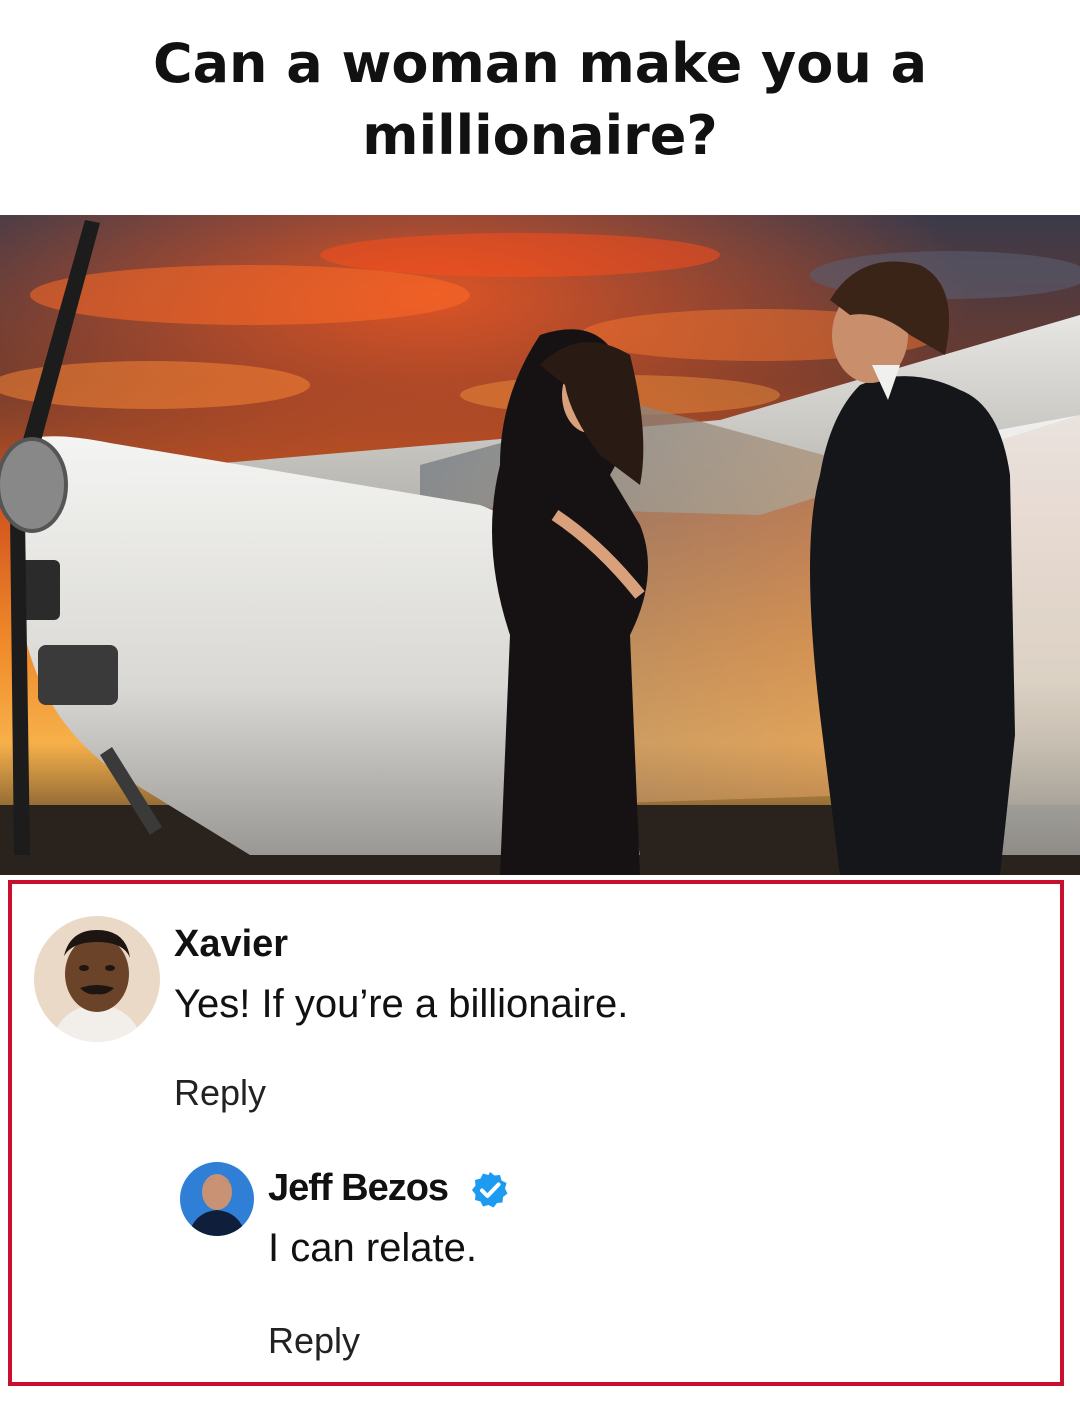  Describe the element at coordinates (540, 63) in the screenshot. I see `headline-line-1: Can a woman make you a` at that location.